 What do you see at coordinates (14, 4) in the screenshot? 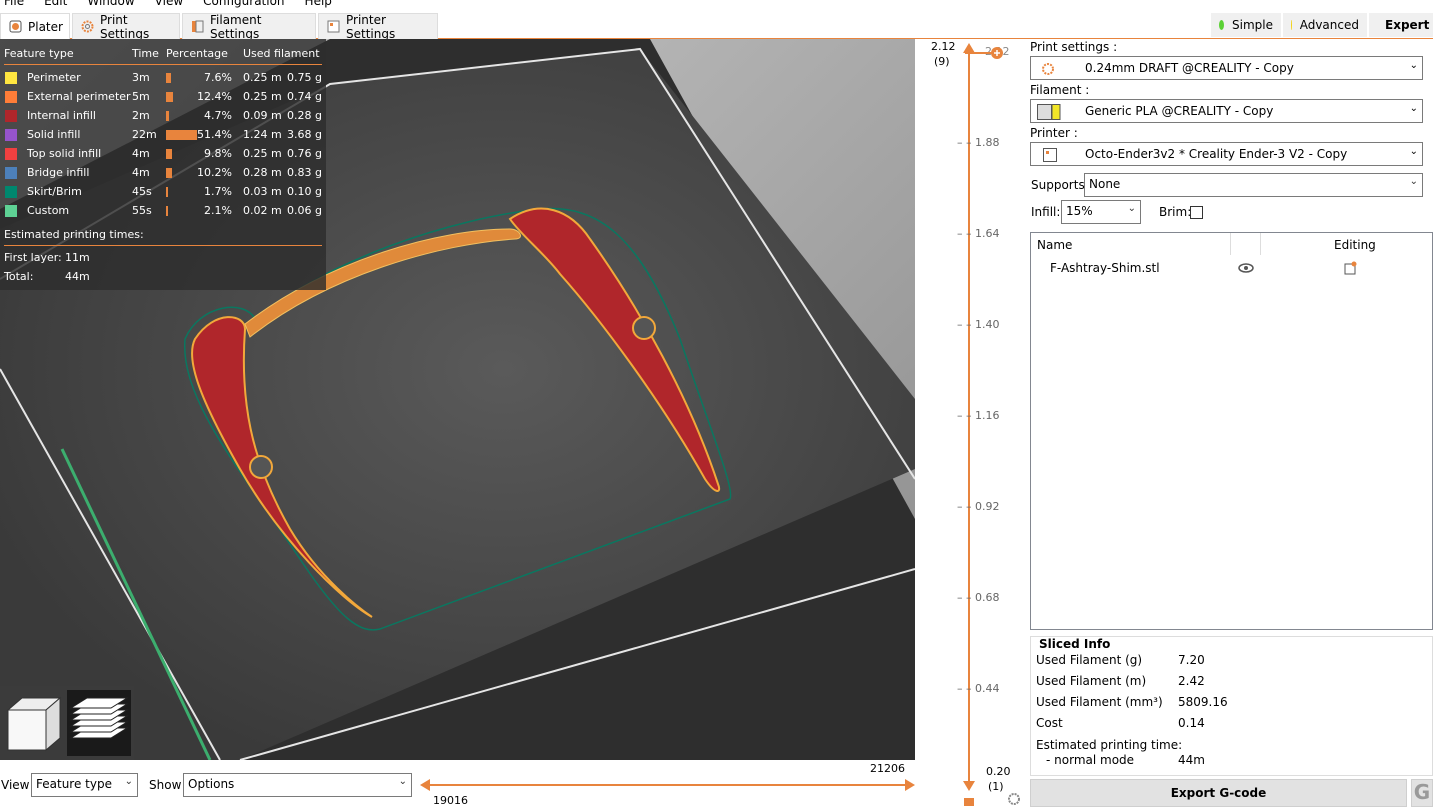
I see `menu-file: File` at bounding box center [14, 4].